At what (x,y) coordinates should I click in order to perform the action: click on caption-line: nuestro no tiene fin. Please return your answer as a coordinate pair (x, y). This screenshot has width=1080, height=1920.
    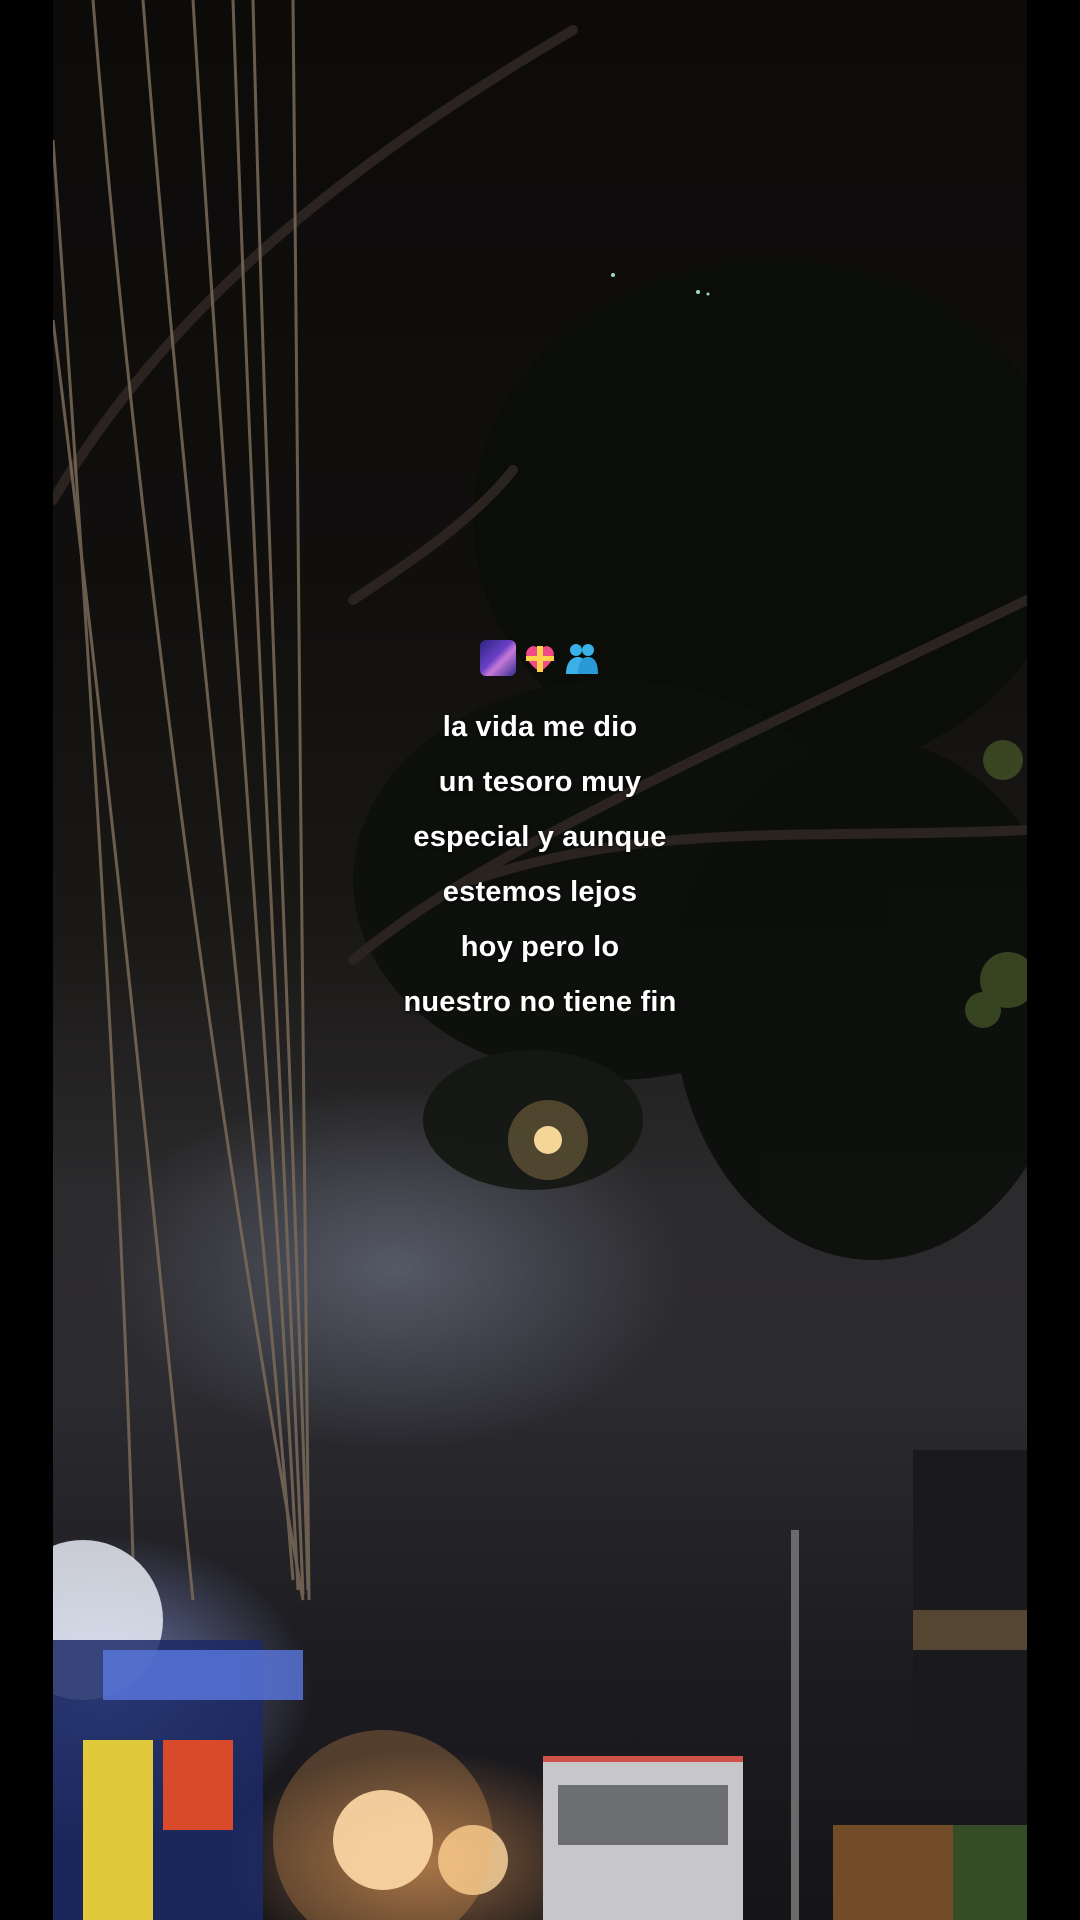
    Looking at the image, I should click on (540, 1002).